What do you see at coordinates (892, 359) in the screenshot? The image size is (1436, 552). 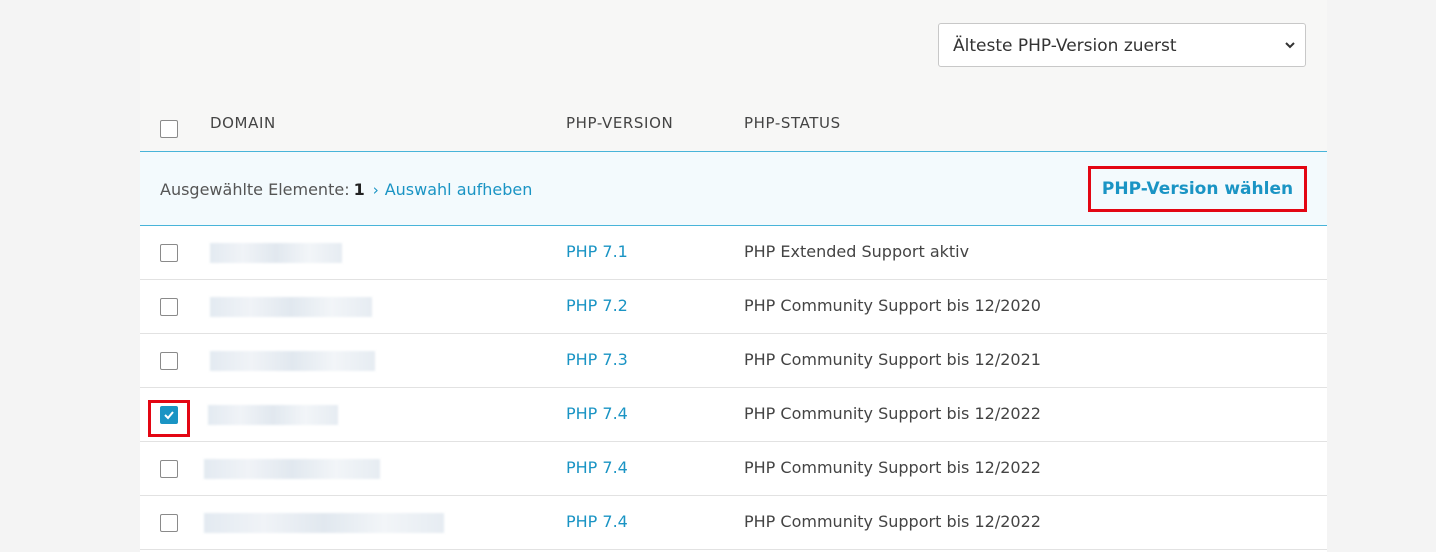 I see `php-status: PHP Community Support bis 12/2021` at bounding box center [892, 359].